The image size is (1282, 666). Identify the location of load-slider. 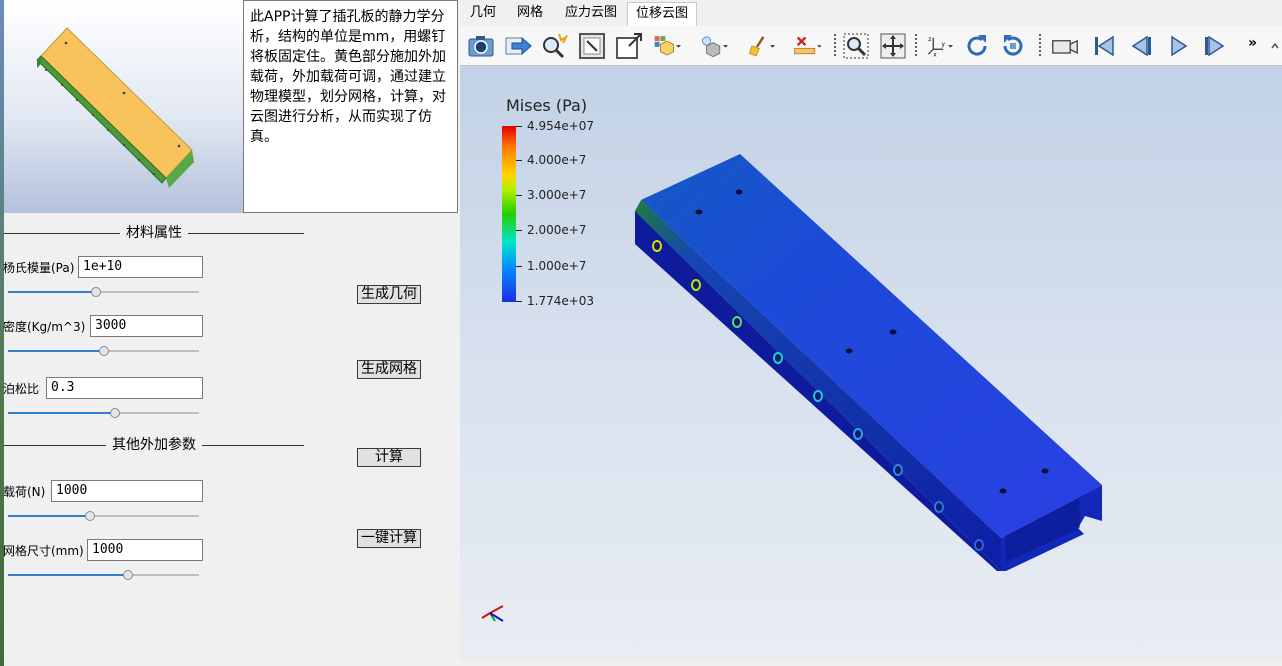
(103, 516).